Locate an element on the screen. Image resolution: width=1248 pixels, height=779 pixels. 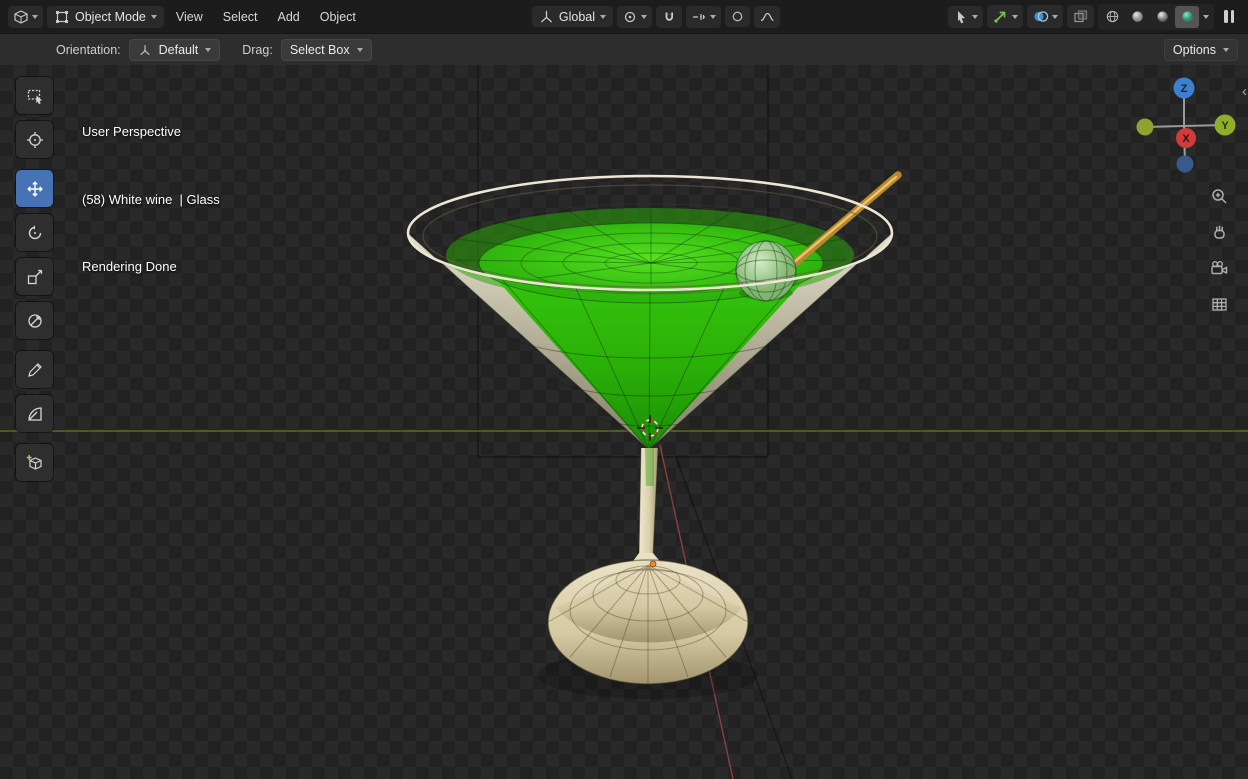
snap-toggle is located at coordinates (669, 16).